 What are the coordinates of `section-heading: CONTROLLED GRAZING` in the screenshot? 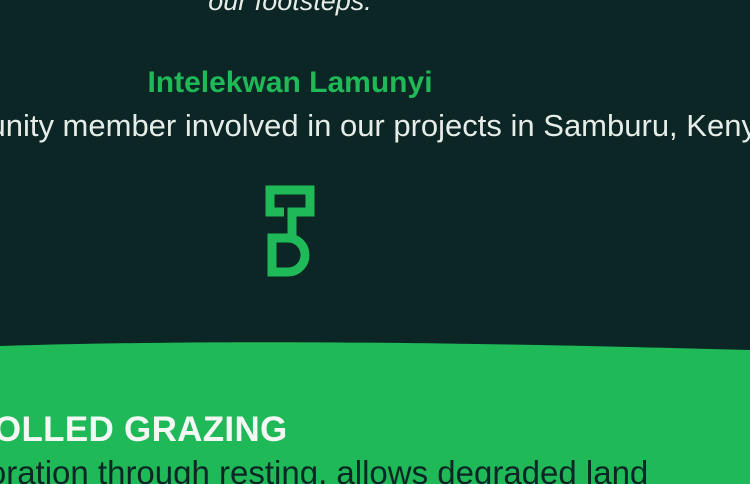 It's located at (144, 429).